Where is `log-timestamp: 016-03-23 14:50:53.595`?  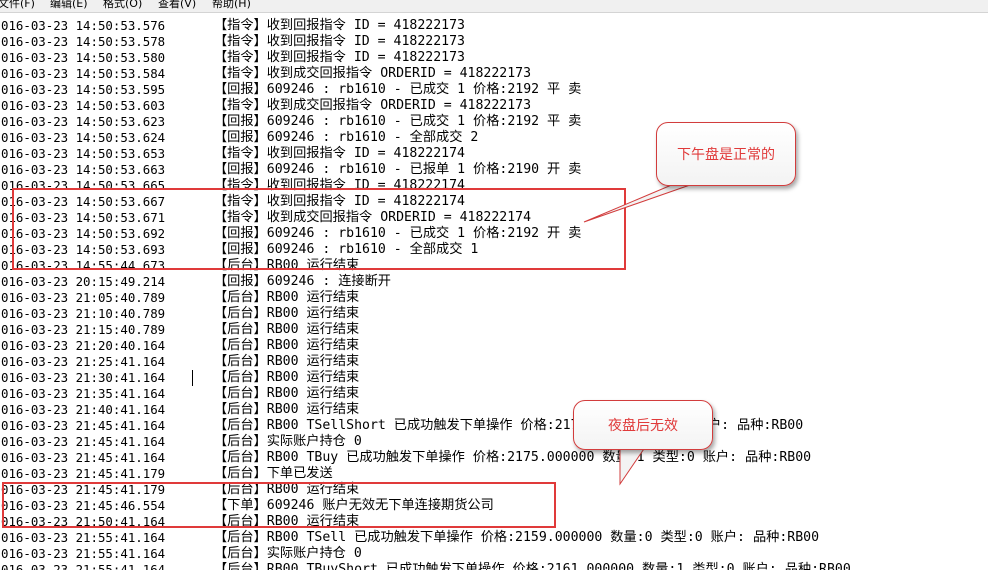 log-timestamp: 016-03-23 14:50:53.595 is located at coordinates (83, 89).